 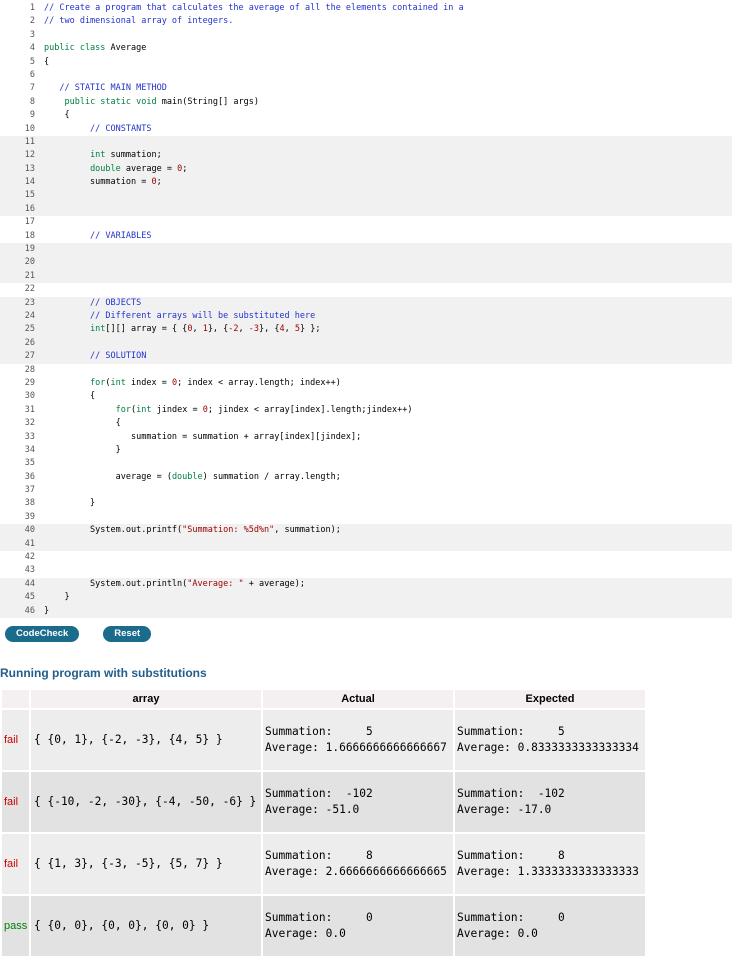 What do you see at coordinates (319, 856) in the screenshot?
I see `output-line: Summation: 8` at bounding box center [319, 856].